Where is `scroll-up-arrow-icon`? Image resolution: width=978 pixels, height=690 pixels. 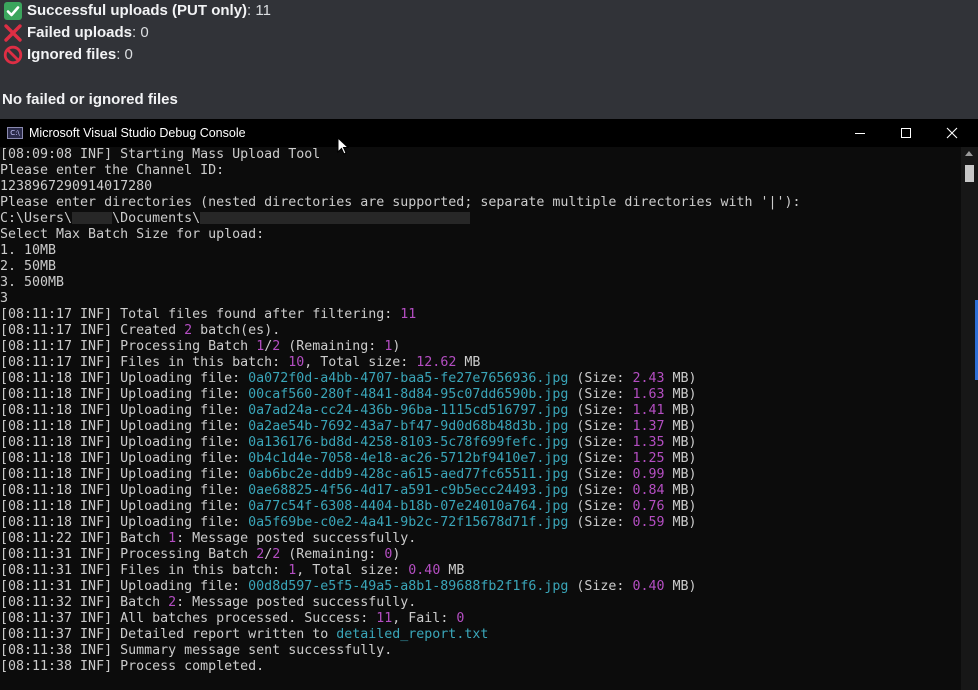 scroll-up-arrow-icon is located at coordinates (969, 153).